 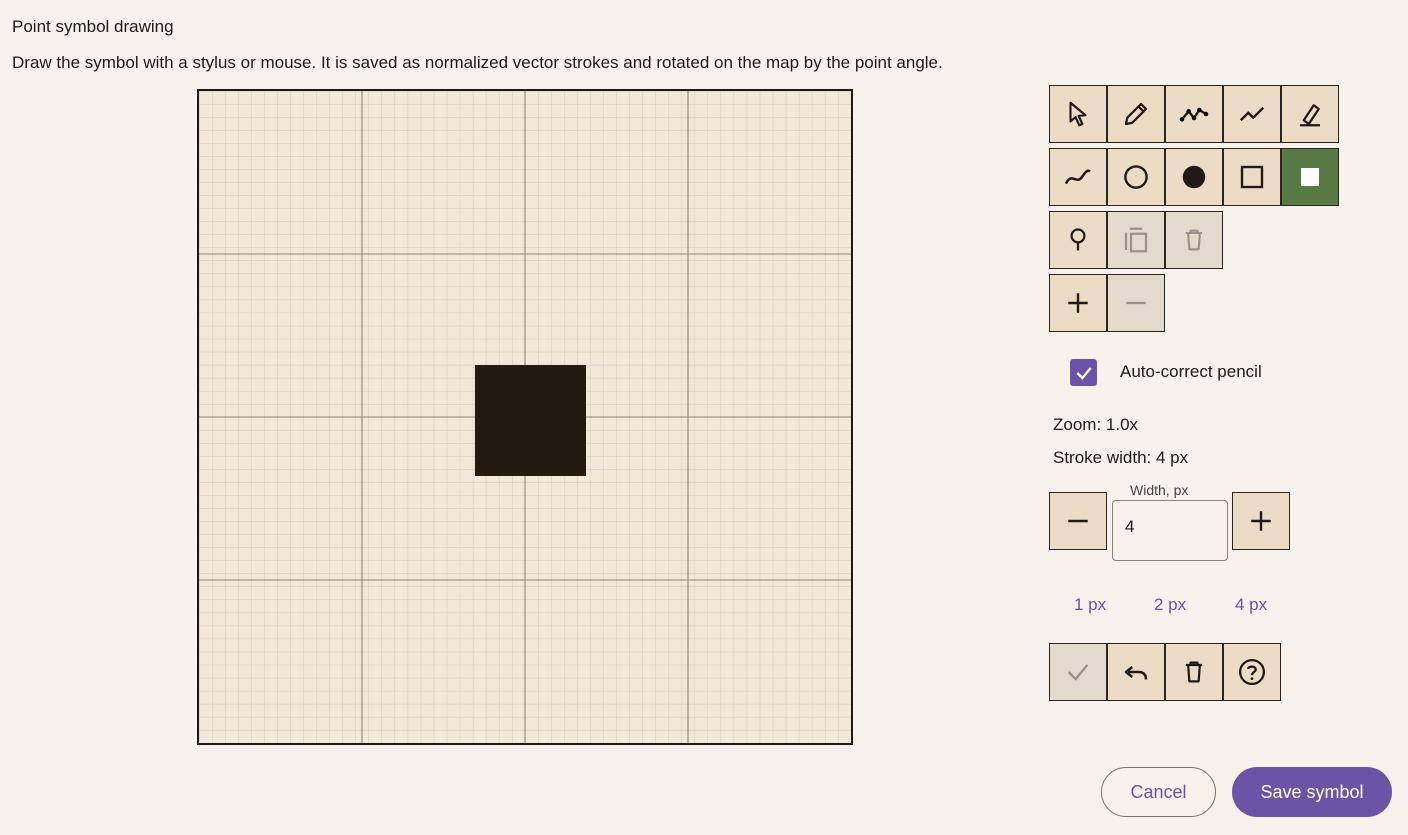 What do you see at coordinates (1191, 371) in the screenshot?
I see `auto-correct-label: Auto-correct pencil` at bounding box center [1191, 371].